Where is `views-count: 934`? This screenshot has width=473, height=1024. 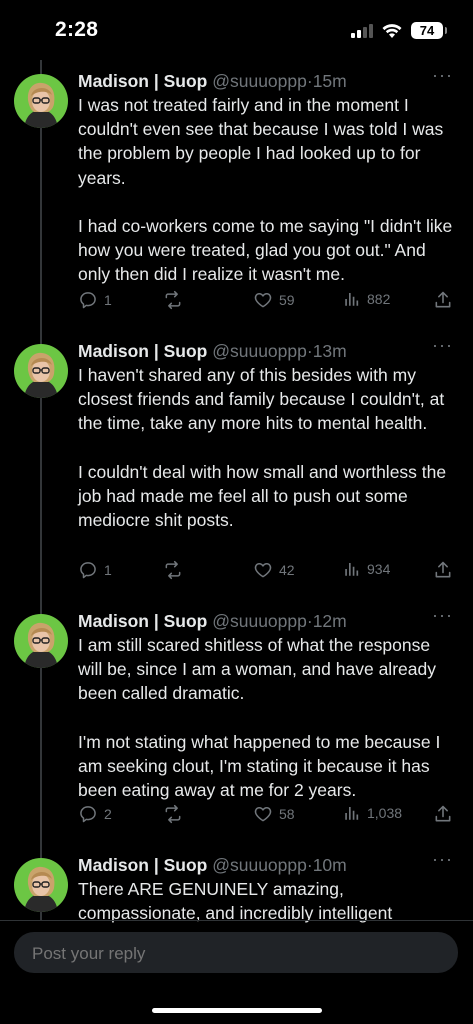
views-count: 934 is located at coordinates (379, 569).